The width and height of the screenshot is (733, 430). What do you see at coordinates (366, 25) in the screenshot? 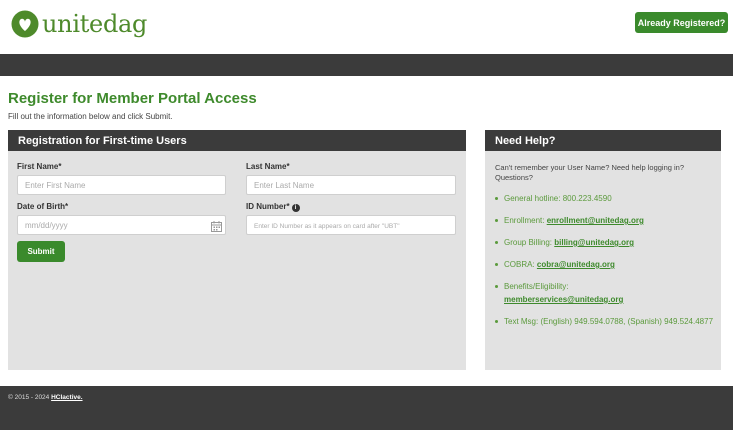
I see `site-header: unitedag Already Registered?` at bounding box center [366, 25].